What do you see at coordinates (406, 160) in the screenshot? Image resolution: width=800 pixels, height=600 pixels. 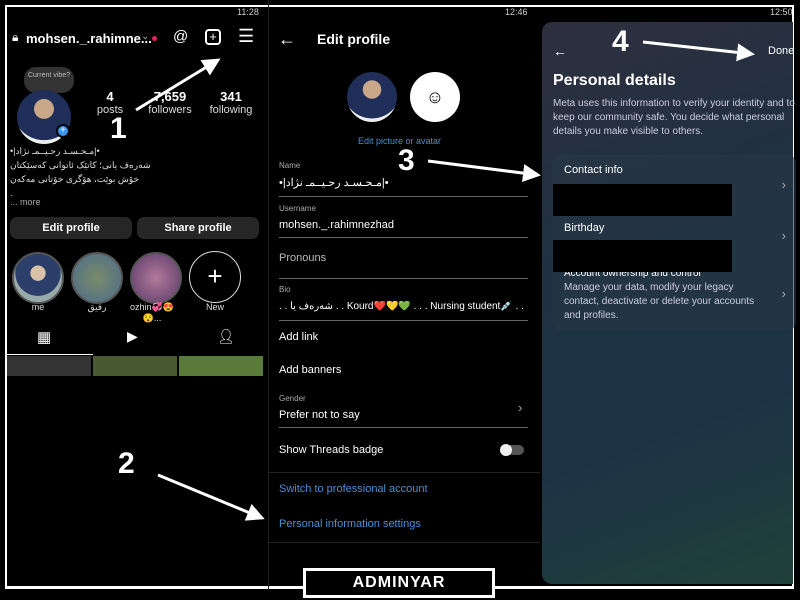 I see `step-number-3: 3` at bounding box center [406, 160].